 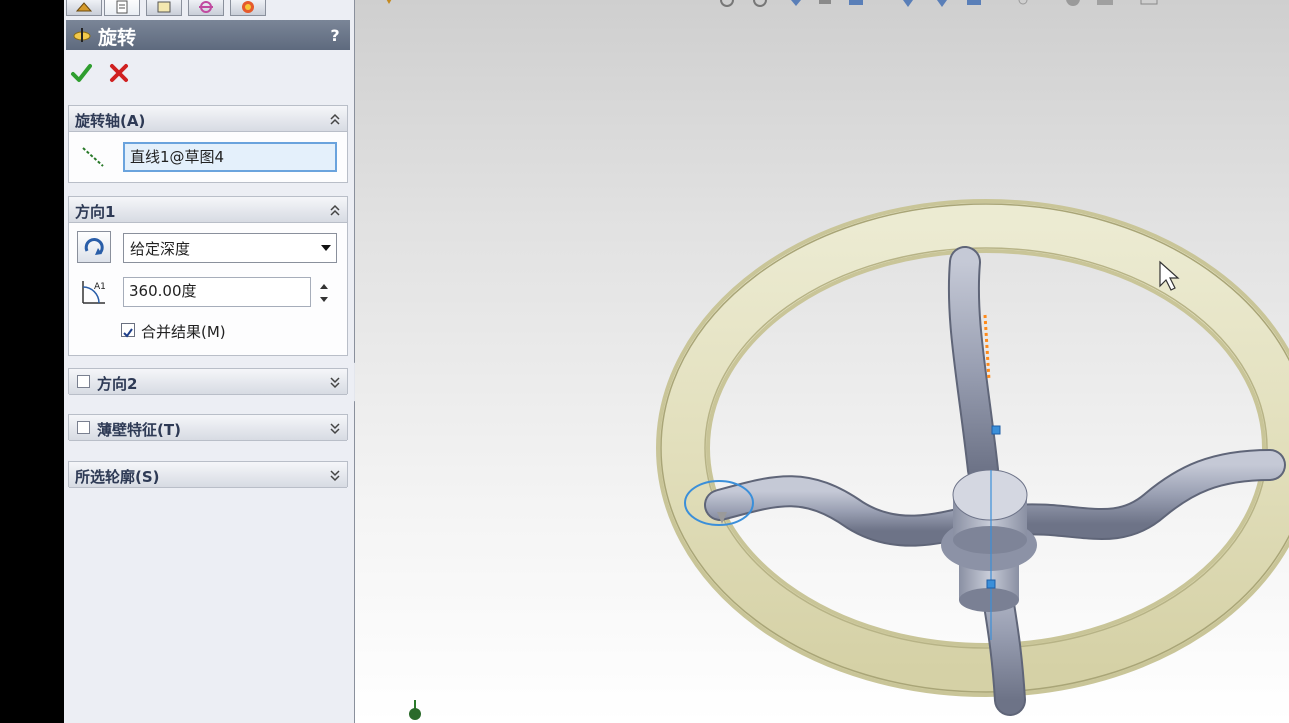 I want to click on spoke-top, so click(x=973, y=366).